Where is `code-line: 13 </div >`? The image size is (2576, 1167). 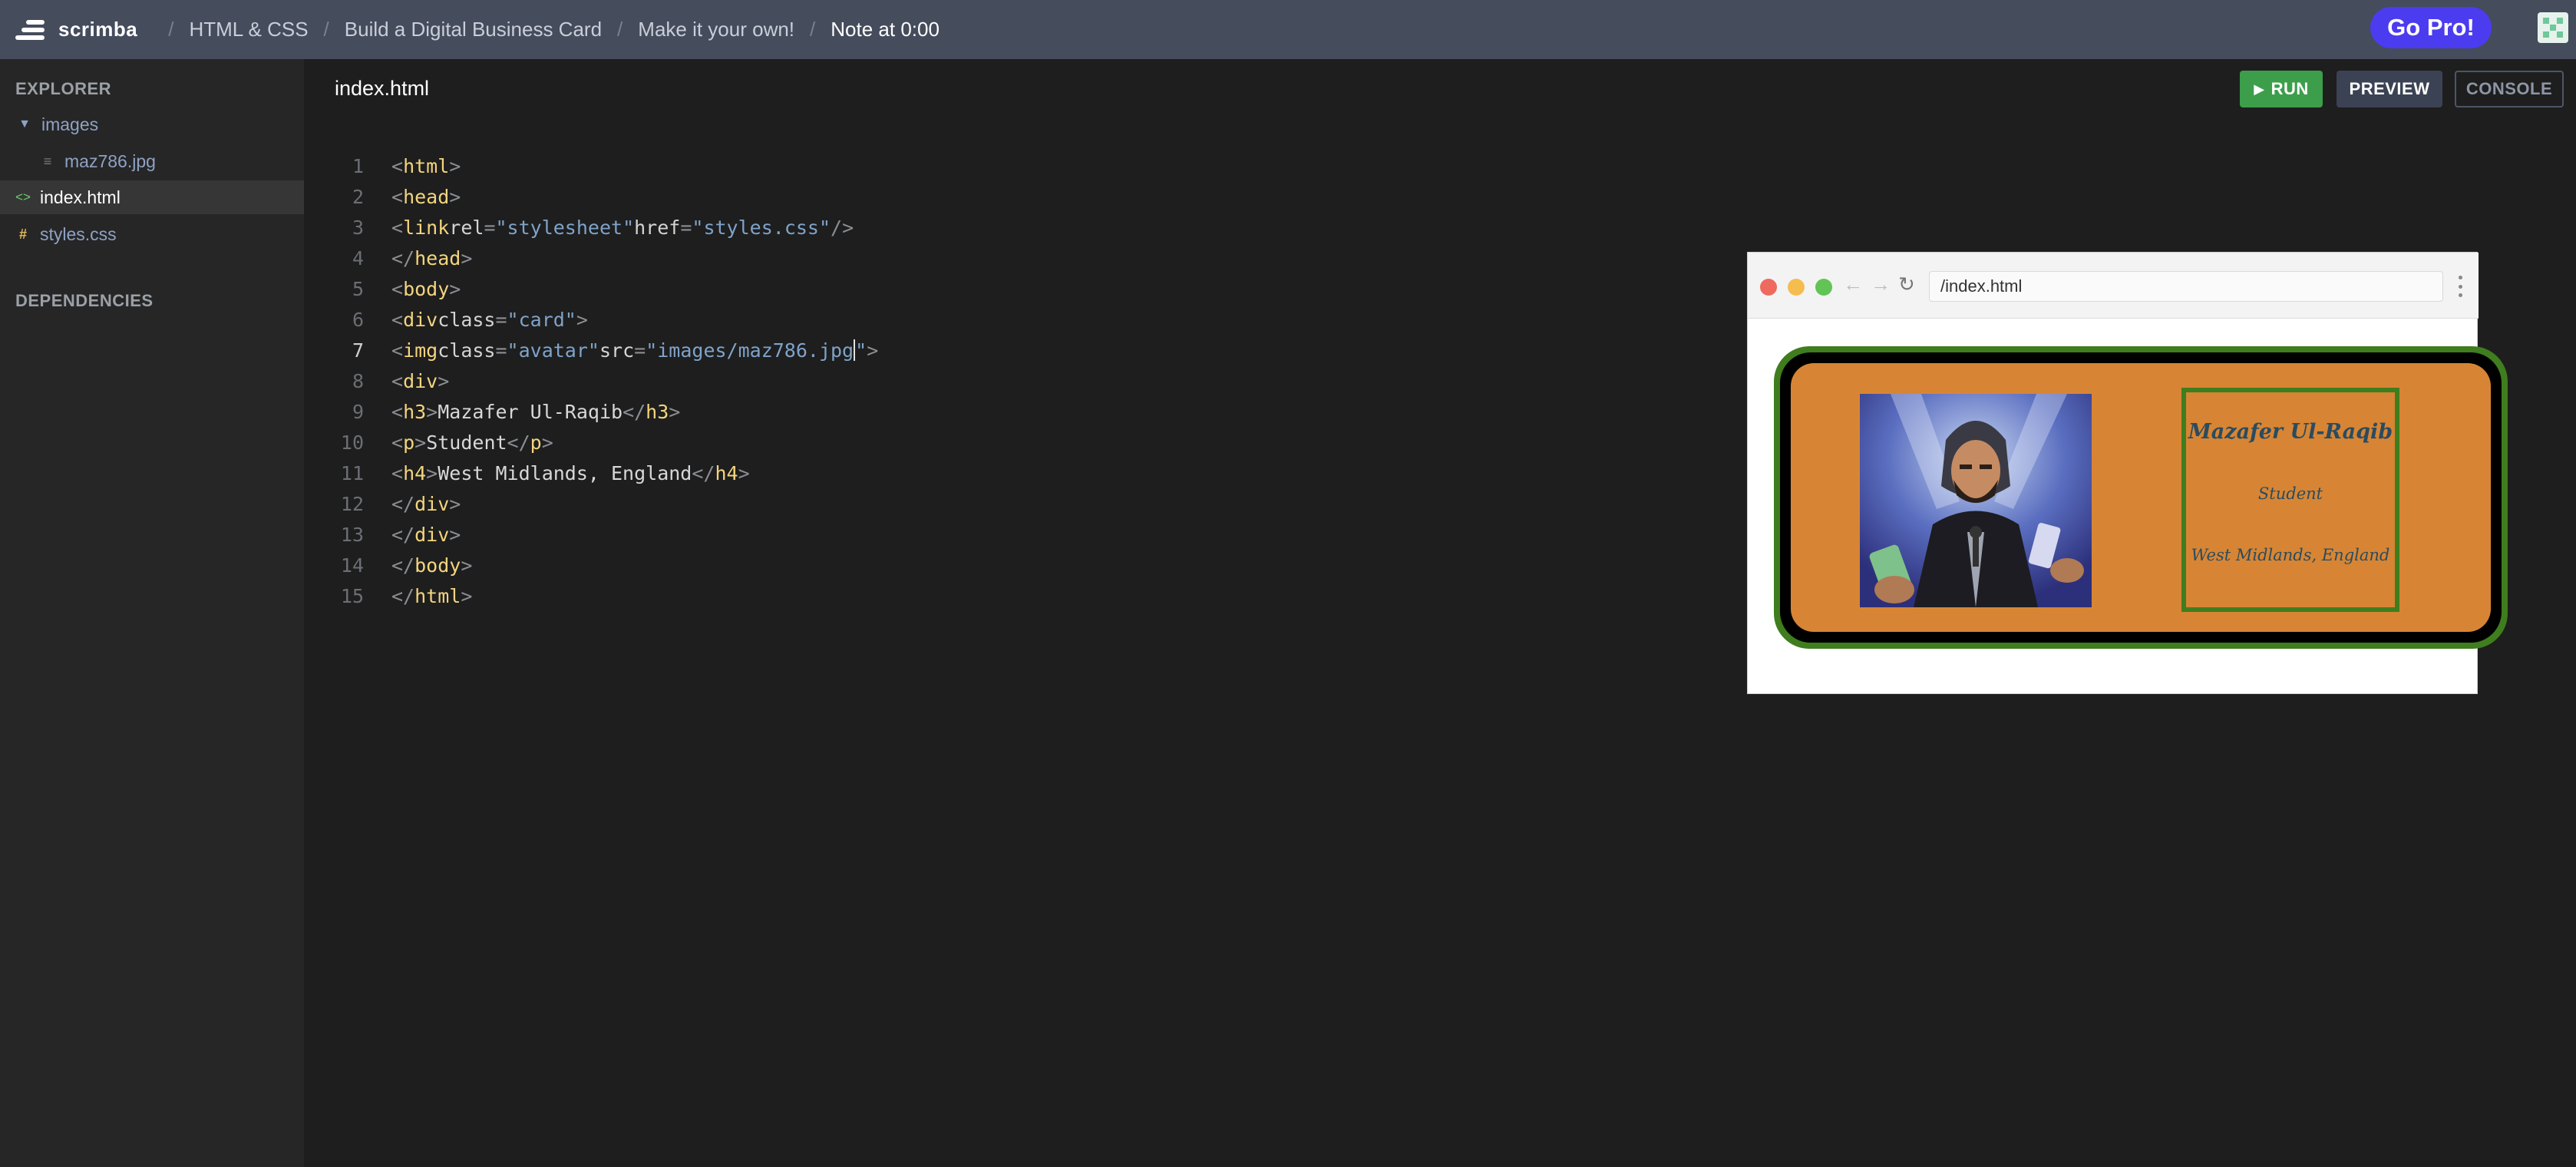
code-line: 13 </div > is located at coordinates (600, 534).